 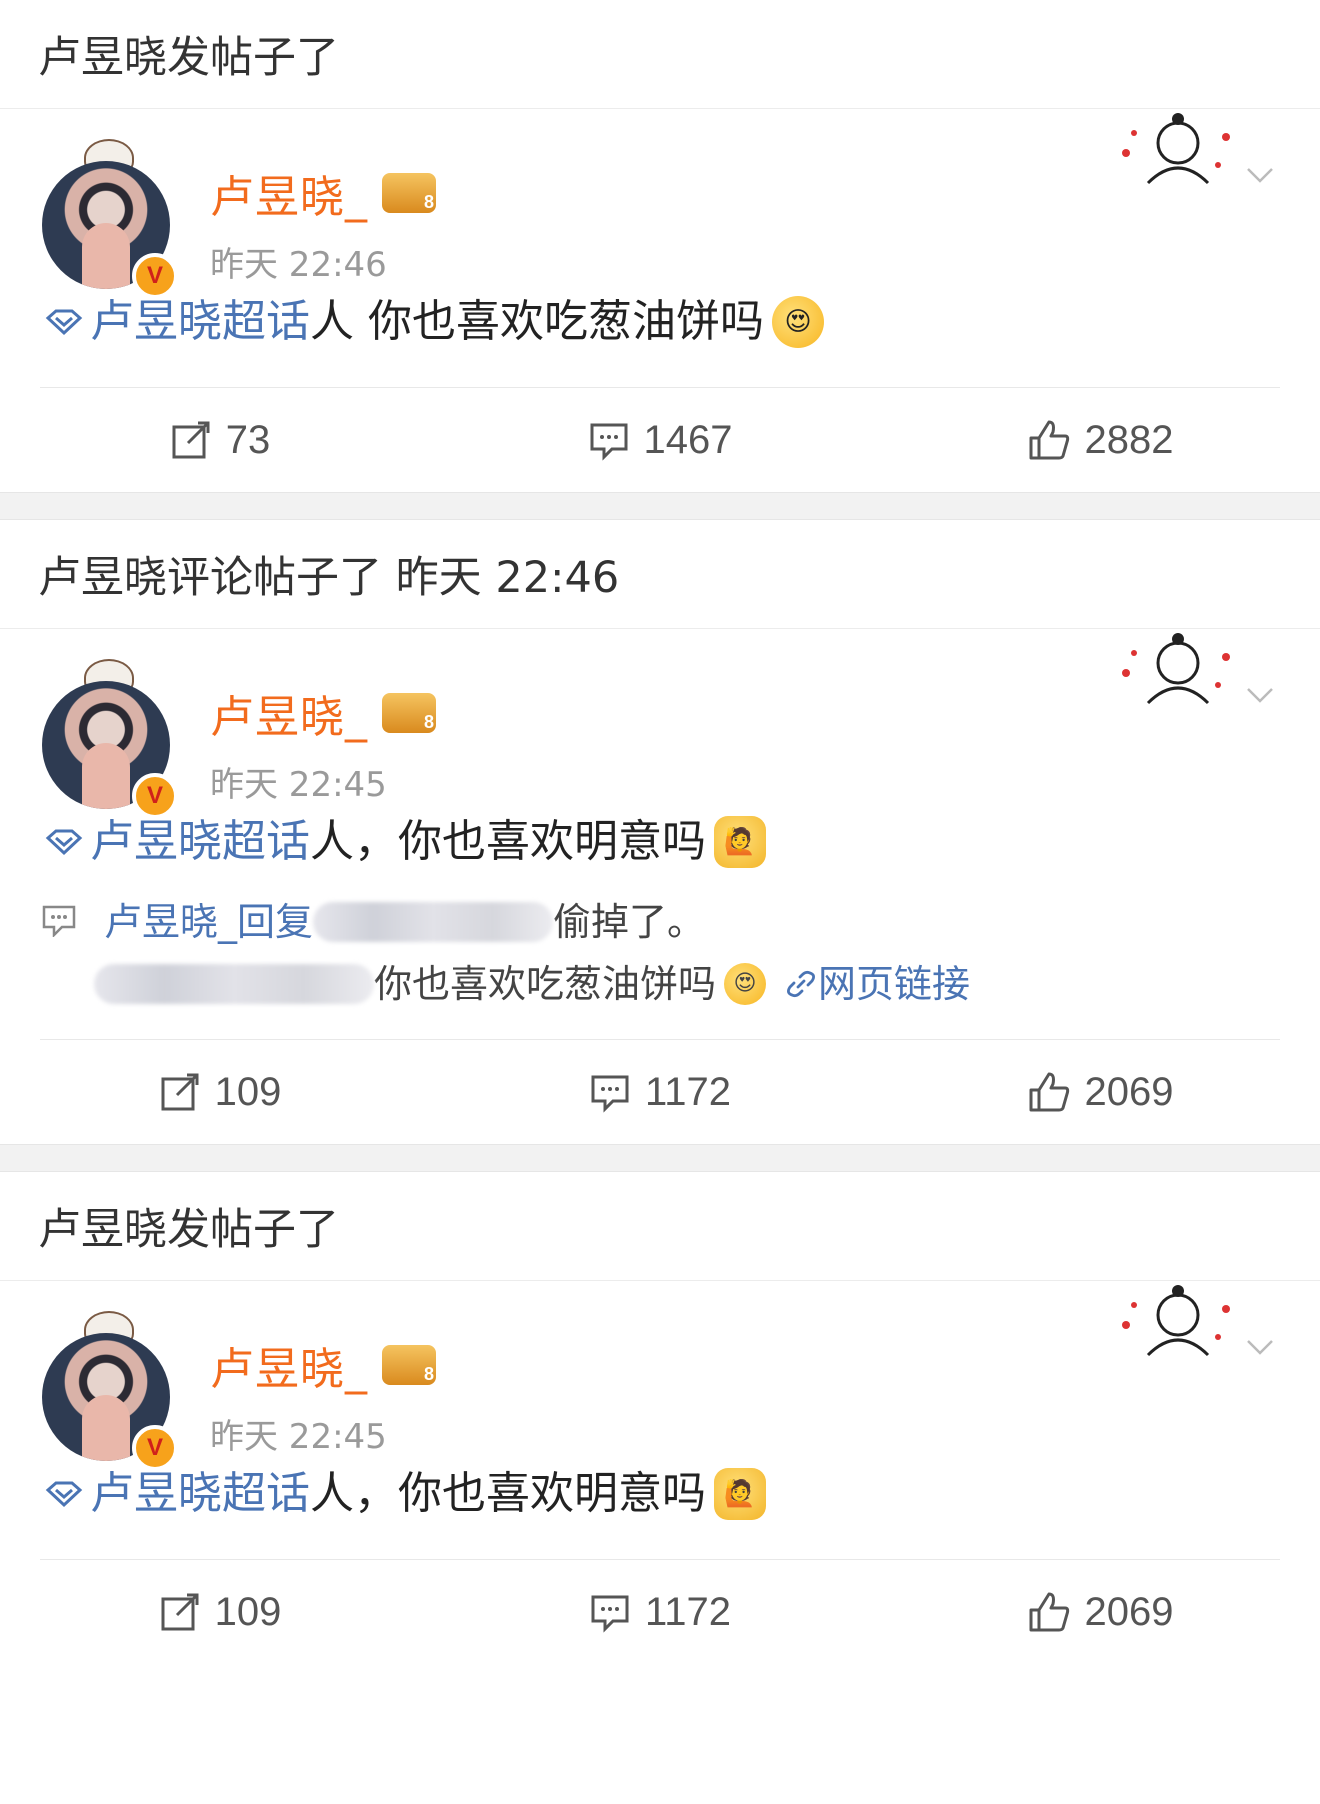 I want to click on reply-quote: 卢昱晓_回复 偷掉了。 你也喜欢吃葱油饼吗 😍 网页链接, so click(x=660, y=953).